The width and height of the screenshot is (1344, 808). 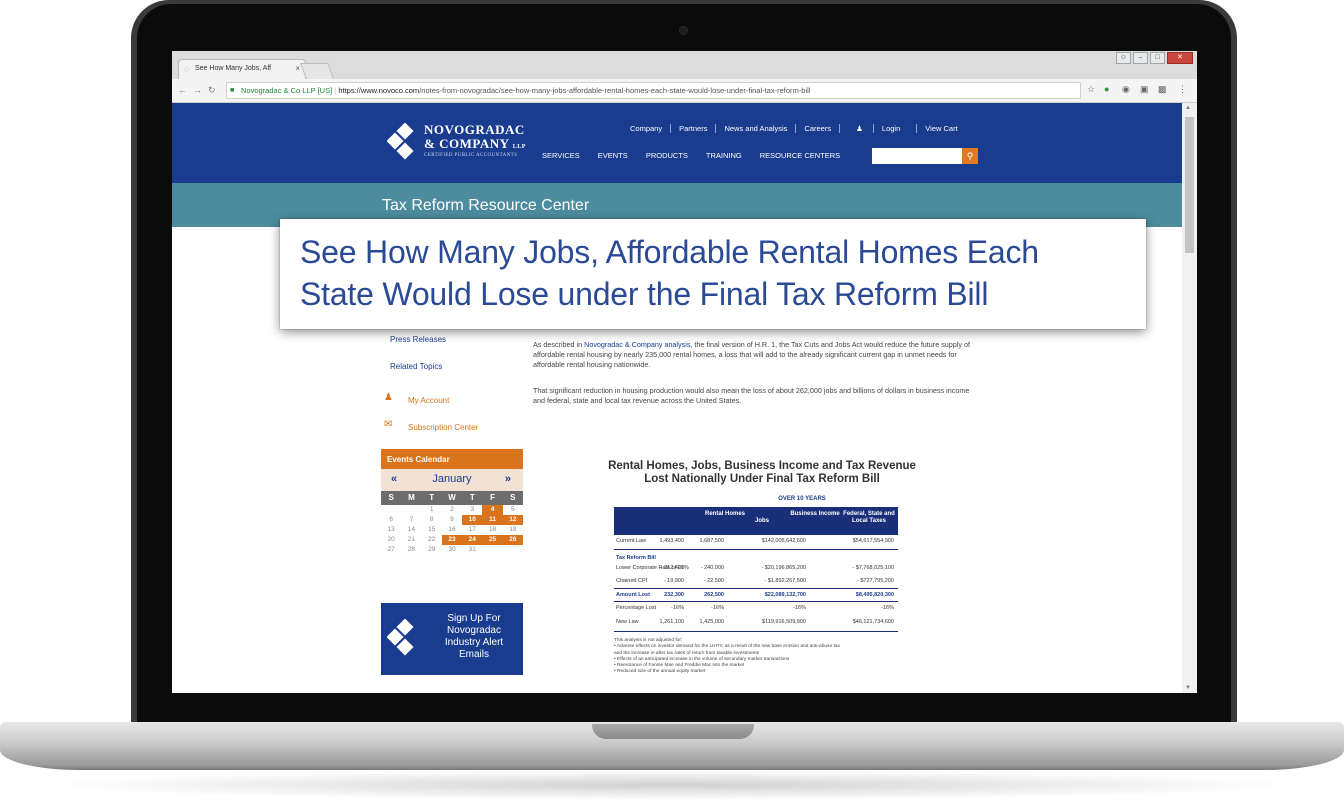 I want to click on extension-green-icon: ●, so click(x=1106, y=89).